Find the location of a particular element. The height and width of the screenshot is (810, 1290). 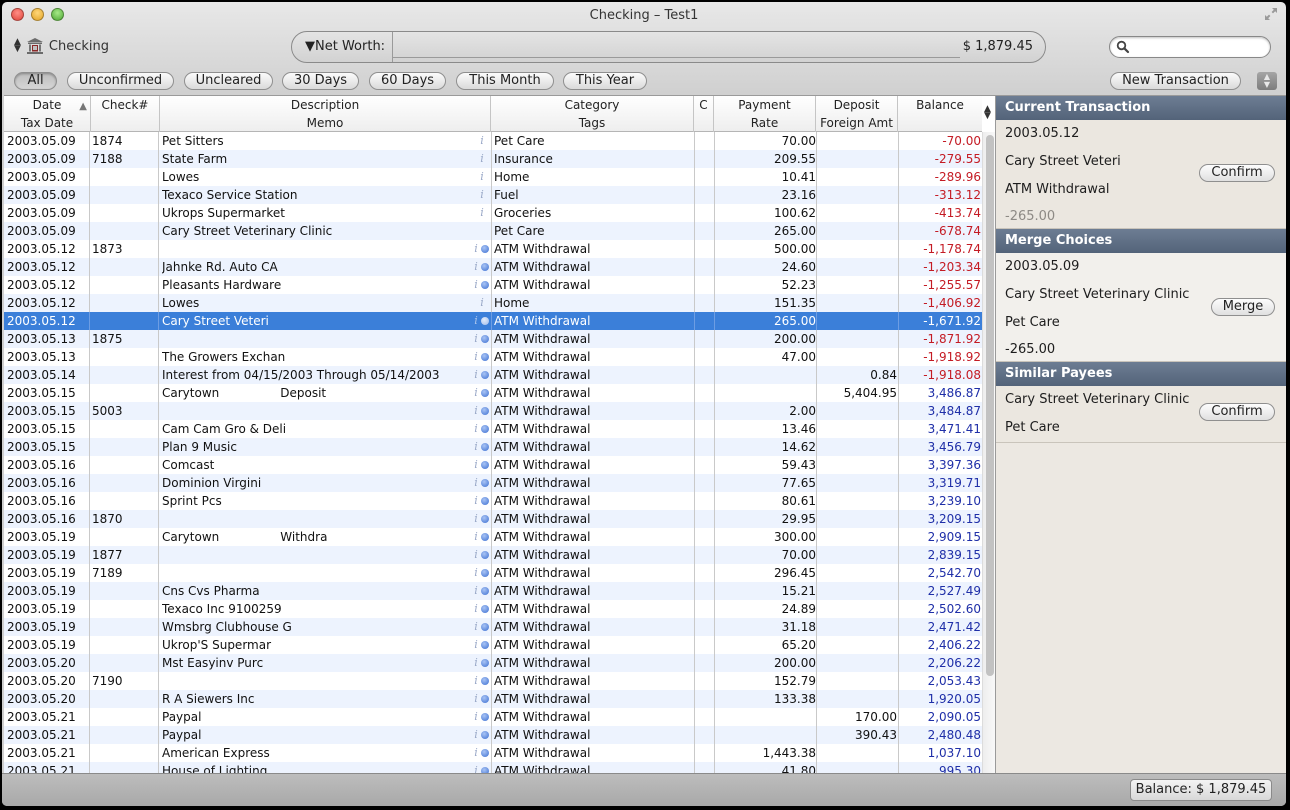

column-header-category: Category Tags is located at coordinates (592, 114).